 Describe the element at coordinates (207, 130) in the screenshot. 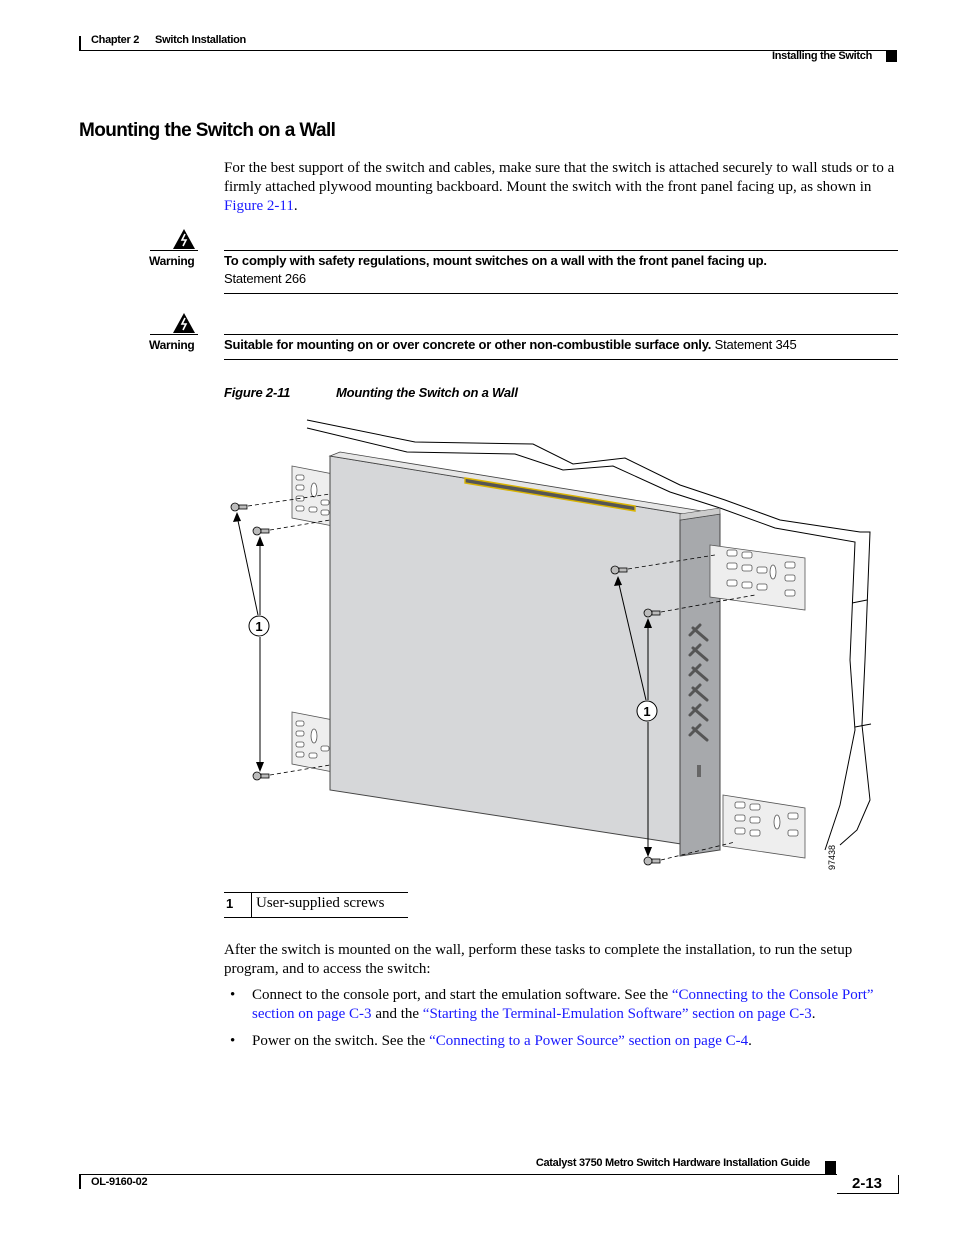

I see `page-heading: Mounting the Switch on a Wall` at that location.